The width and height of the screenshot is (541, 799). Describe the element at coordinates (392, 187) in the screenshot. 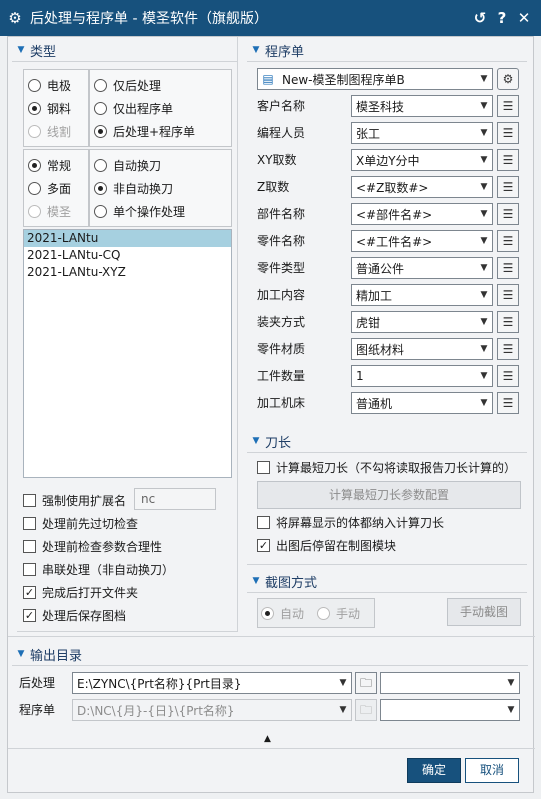

I see `field-value: <#Z取数#>` at that location.